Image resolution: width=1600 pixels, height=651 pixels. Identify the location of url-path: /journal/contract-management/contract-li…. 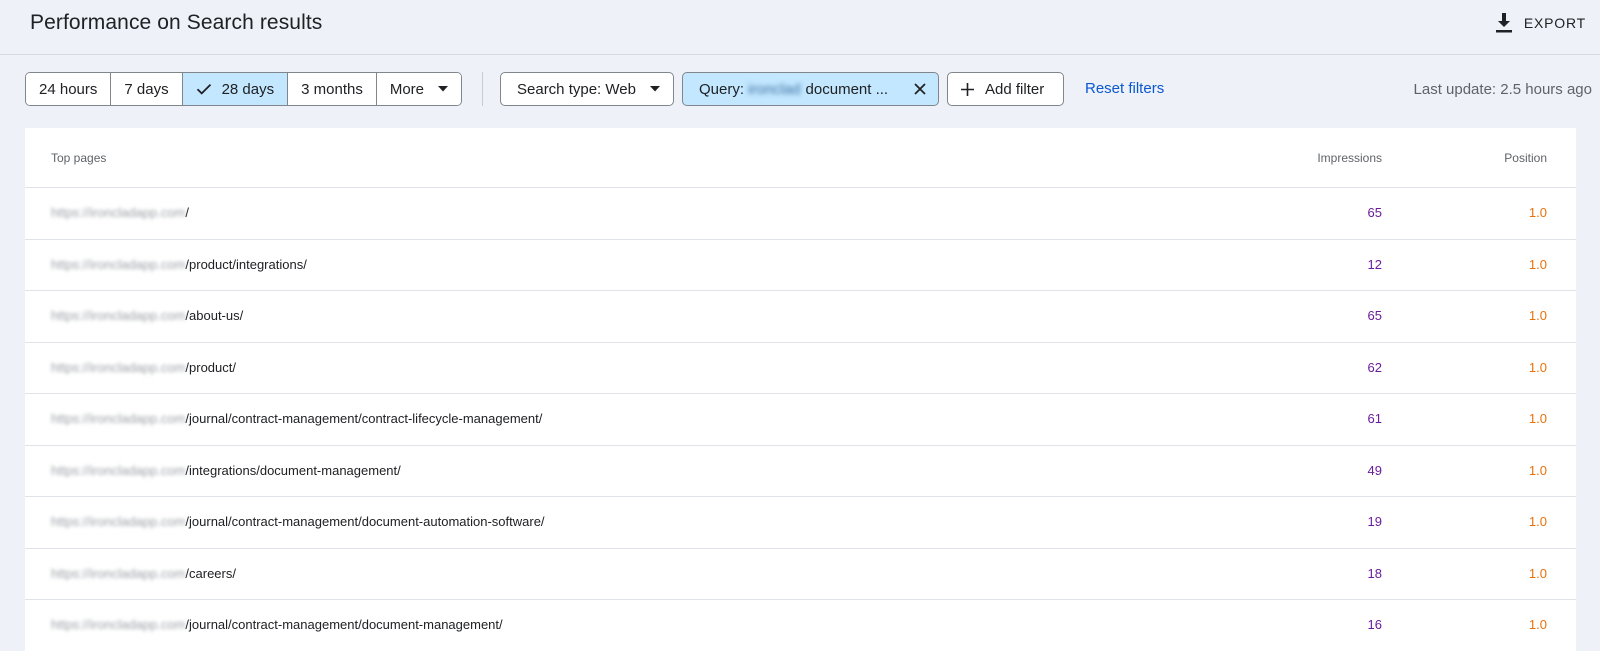
(364, 418).